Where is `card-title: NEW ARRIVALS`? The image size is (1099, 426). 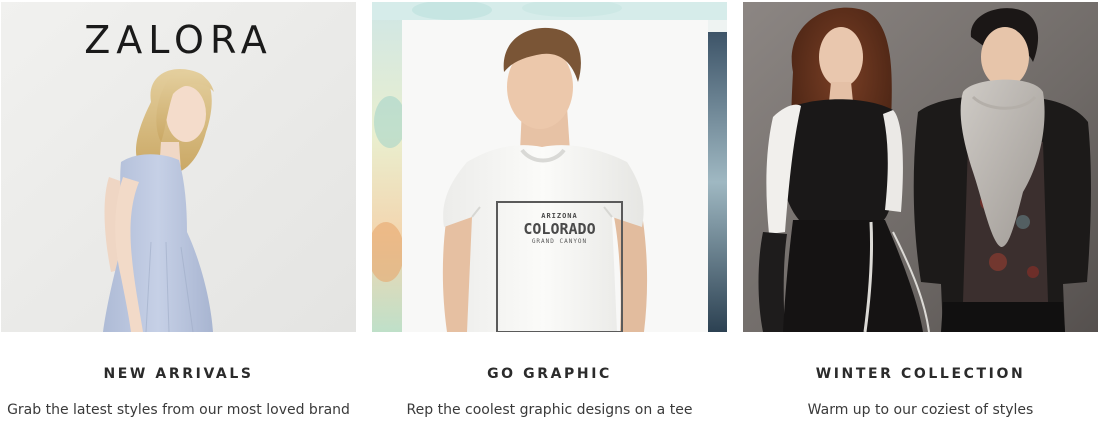
card-title: NEW ARRIVALS is located at coordinates (178, 374).